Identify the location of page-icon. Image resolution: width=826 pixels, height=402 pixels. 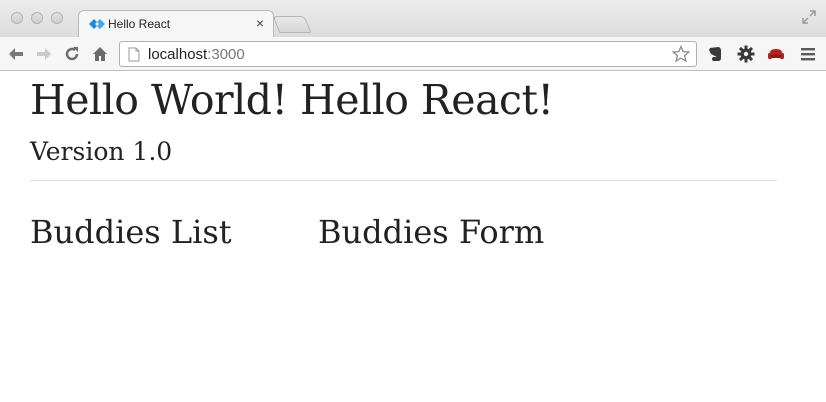
(134, 54).